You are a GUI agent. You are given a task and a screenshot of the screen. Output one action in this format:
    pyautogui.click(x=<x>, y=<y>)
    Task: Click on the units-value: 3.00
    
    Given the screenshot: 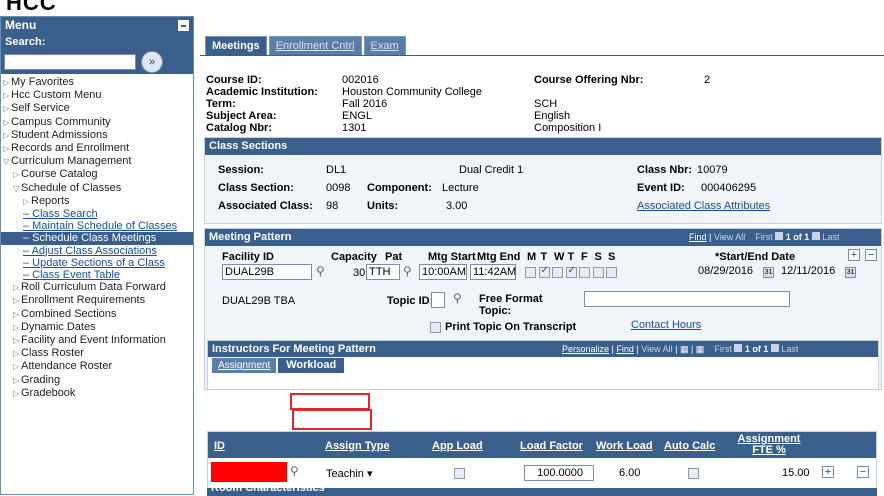 What is the action you would take?
    pyautogui.click(x=457, y=206)
    